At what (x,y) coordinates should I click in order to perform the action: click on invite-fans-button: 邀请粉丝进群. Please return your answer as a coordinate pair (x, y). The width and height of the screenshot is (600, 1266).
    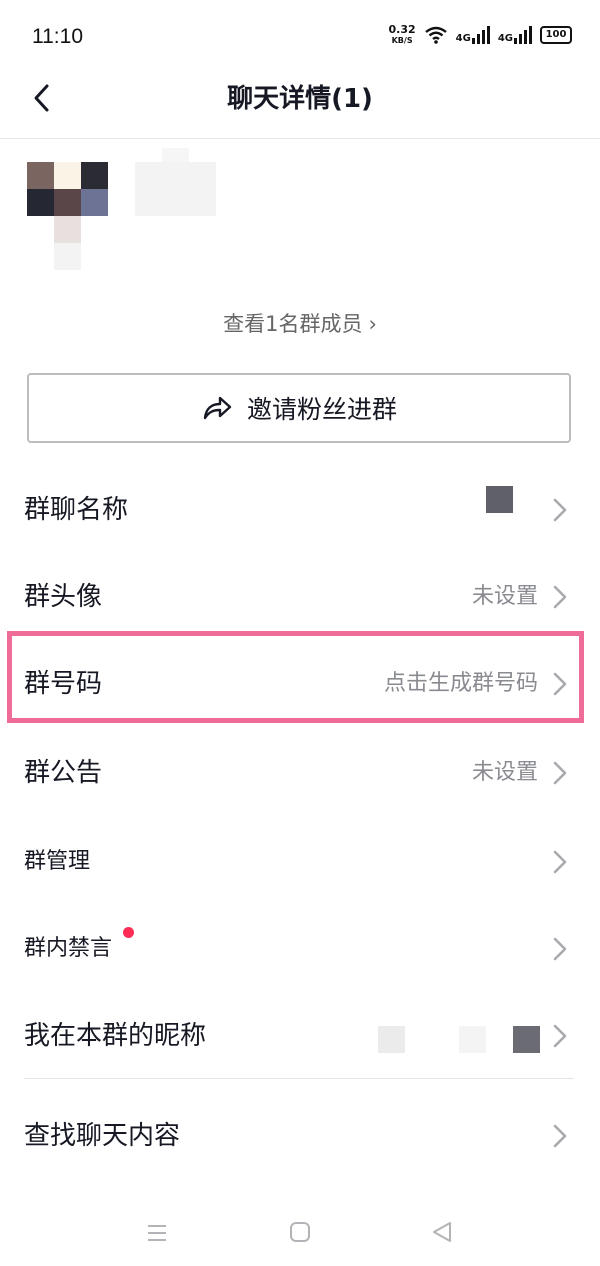
    Looking at the image, I should click on (299, 408).